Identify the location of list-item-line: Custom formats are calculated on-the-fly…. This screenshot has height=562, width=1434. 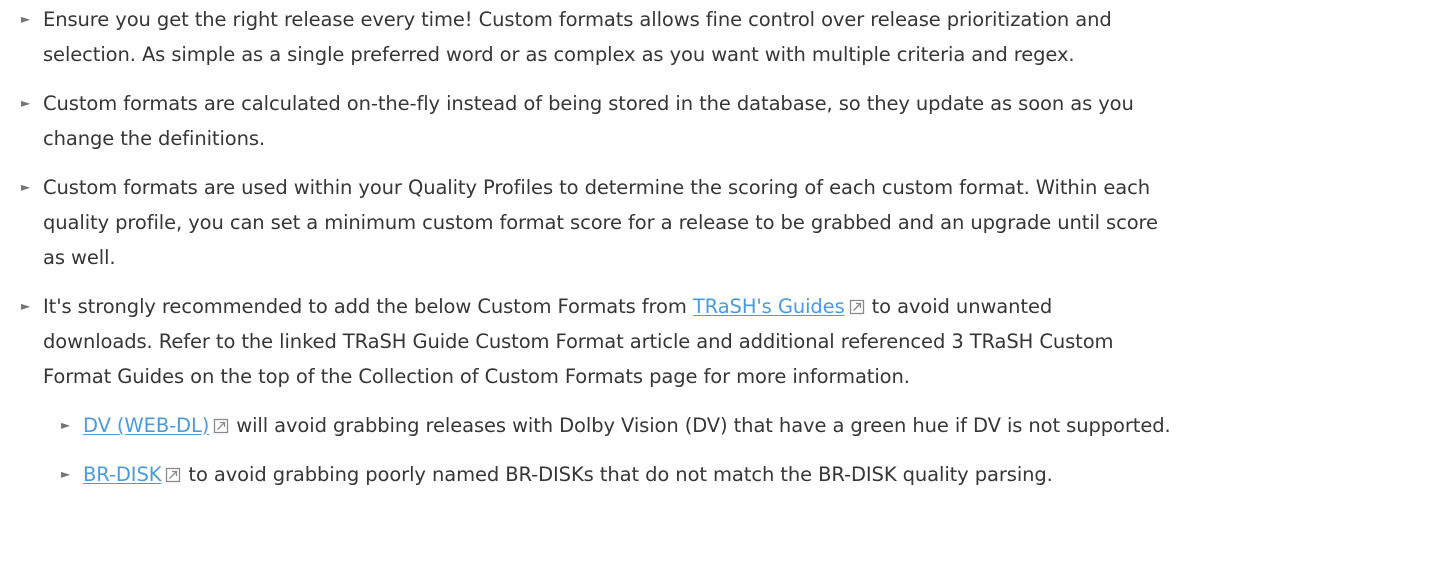
(588, 103).